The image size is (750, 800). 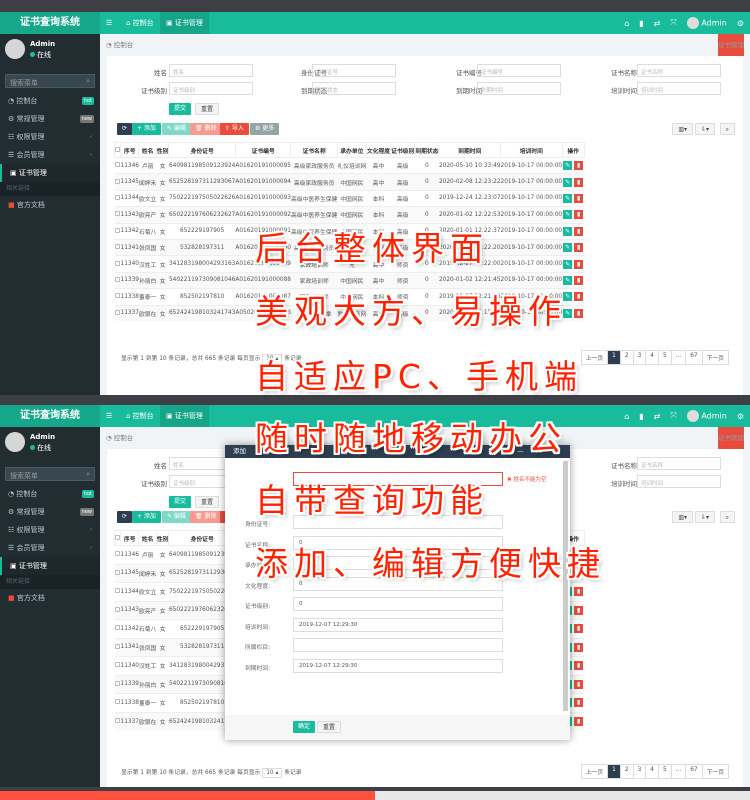 What do you see at coordinates (211, 88) in the screenshot?
I see `filter-input: 证书级别` at bounding box center [211, 88].